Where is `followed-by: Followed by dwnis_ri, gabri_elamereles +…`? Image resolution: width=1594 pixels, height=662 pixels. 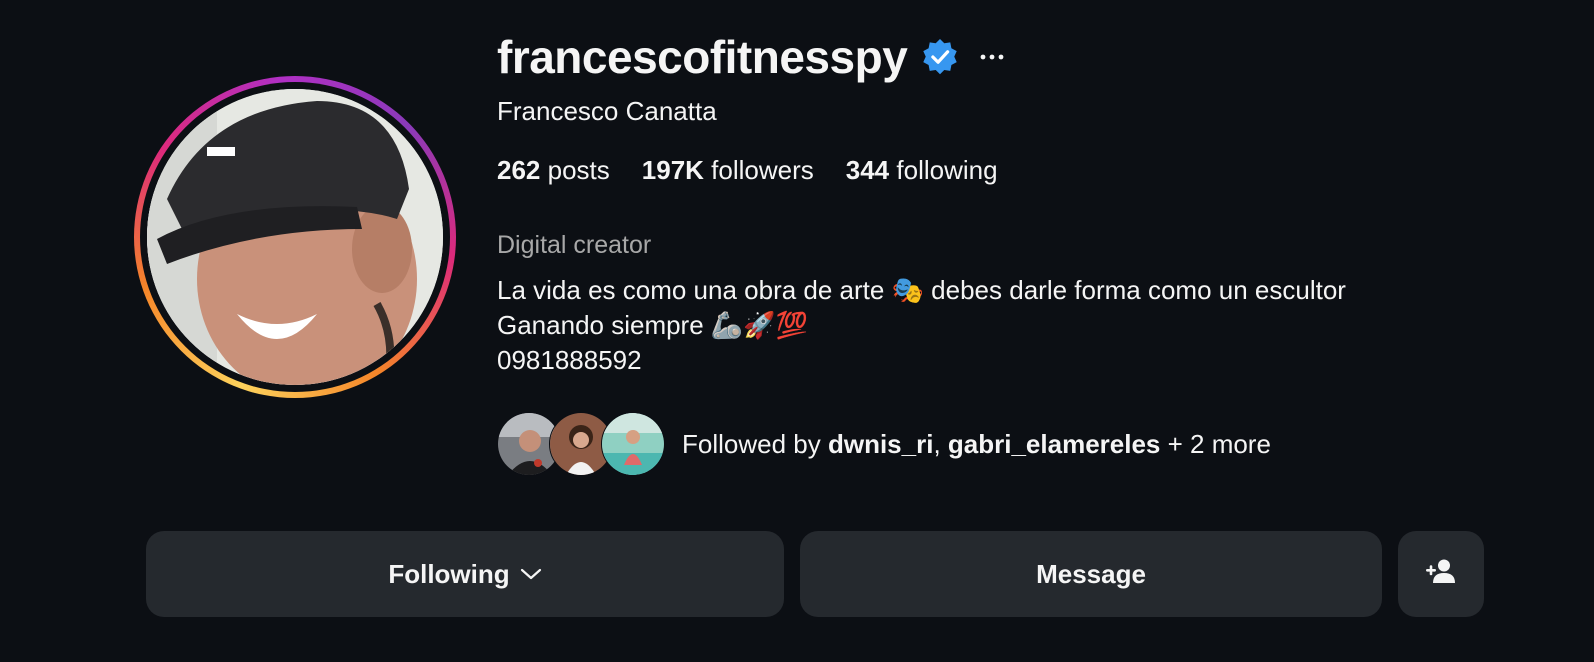
followed-by: Followed by dwnis_ri, gabri_elamereles +… is located at coordinates (884, 444).